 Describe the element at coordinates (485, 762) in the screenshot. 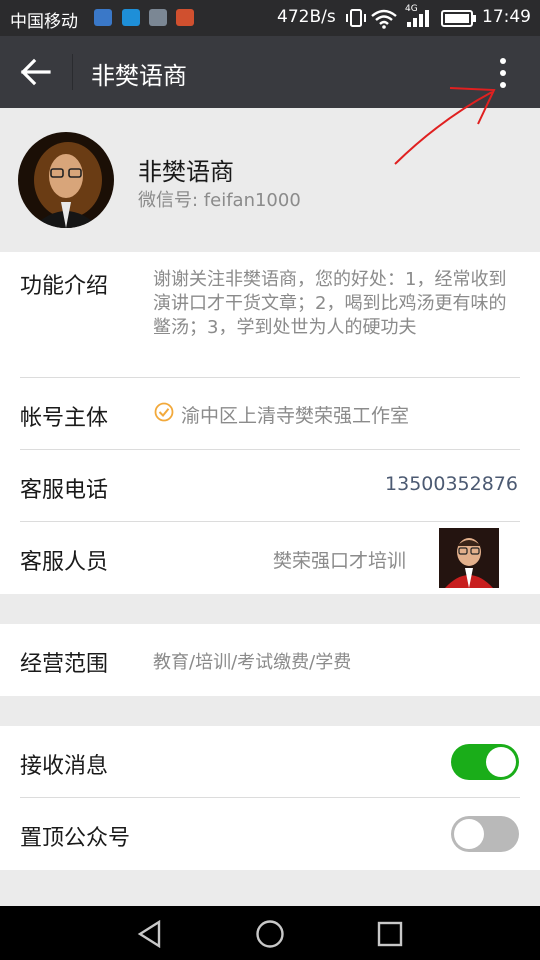

I see `receive-messages-toggle` at that location.